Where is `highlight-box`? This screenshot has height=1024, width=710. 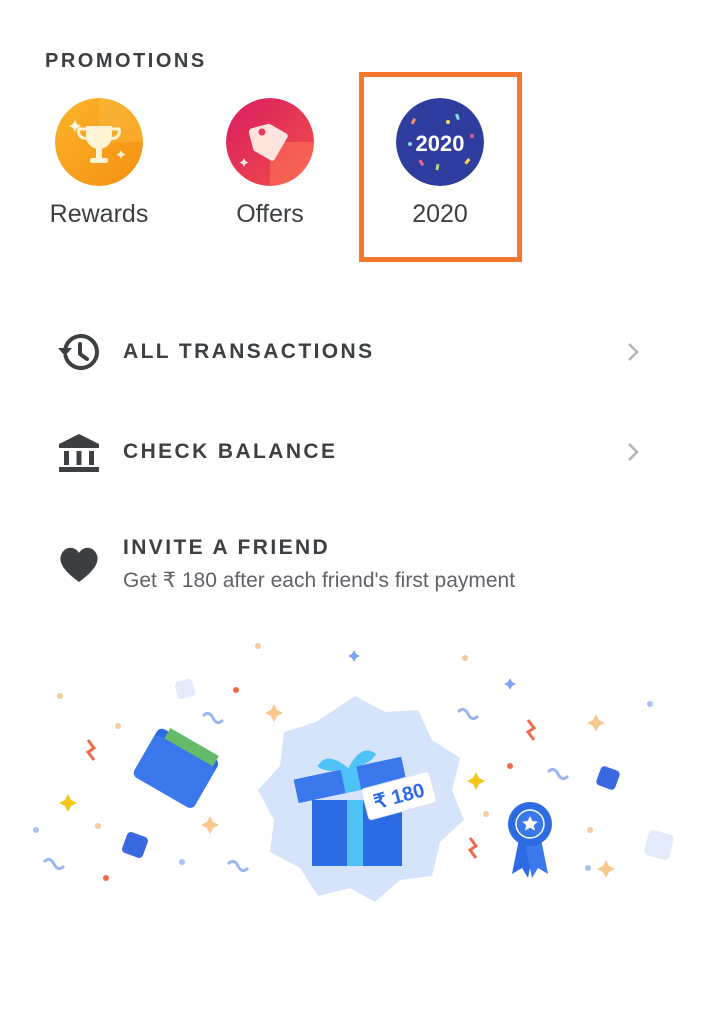
highlight-box is located at coordinates (440, 167).